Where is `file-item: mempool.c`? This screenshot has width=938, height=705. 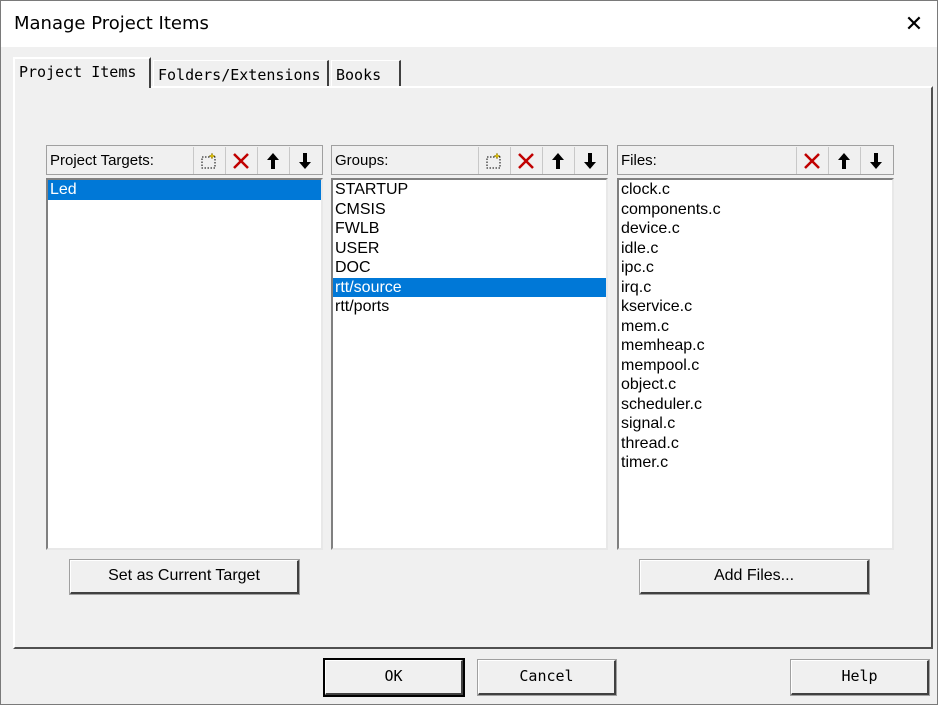 file-item: mempool.c is located at coordinates (755, 366).